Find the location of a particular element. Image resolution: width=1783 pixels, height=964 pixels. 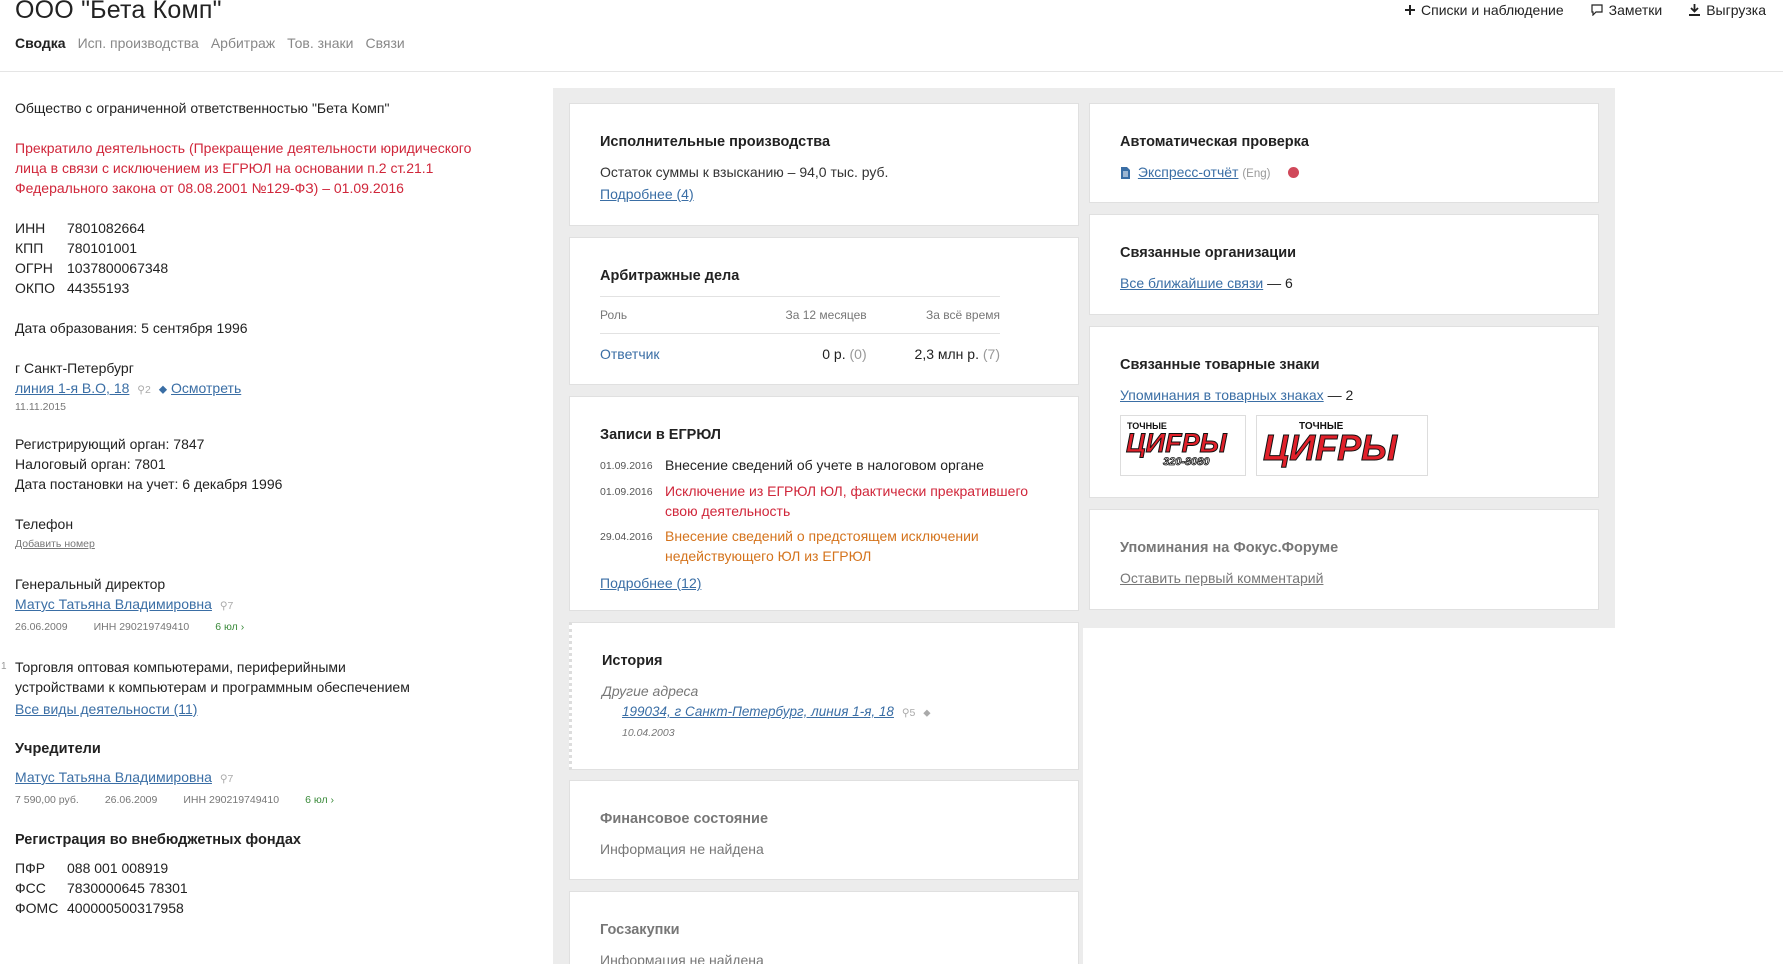

lists-button: Списки и наблюдение is located at coordinates (1484, 10).